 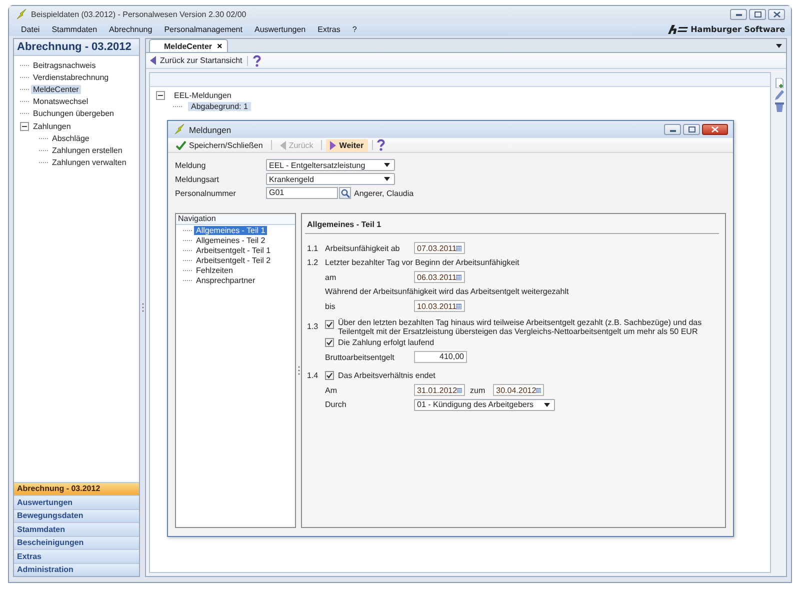 What do you see at coordinates (329, 29) in the screenshot?
I see `menu-item: Extras` at bounding box center [329, 29].